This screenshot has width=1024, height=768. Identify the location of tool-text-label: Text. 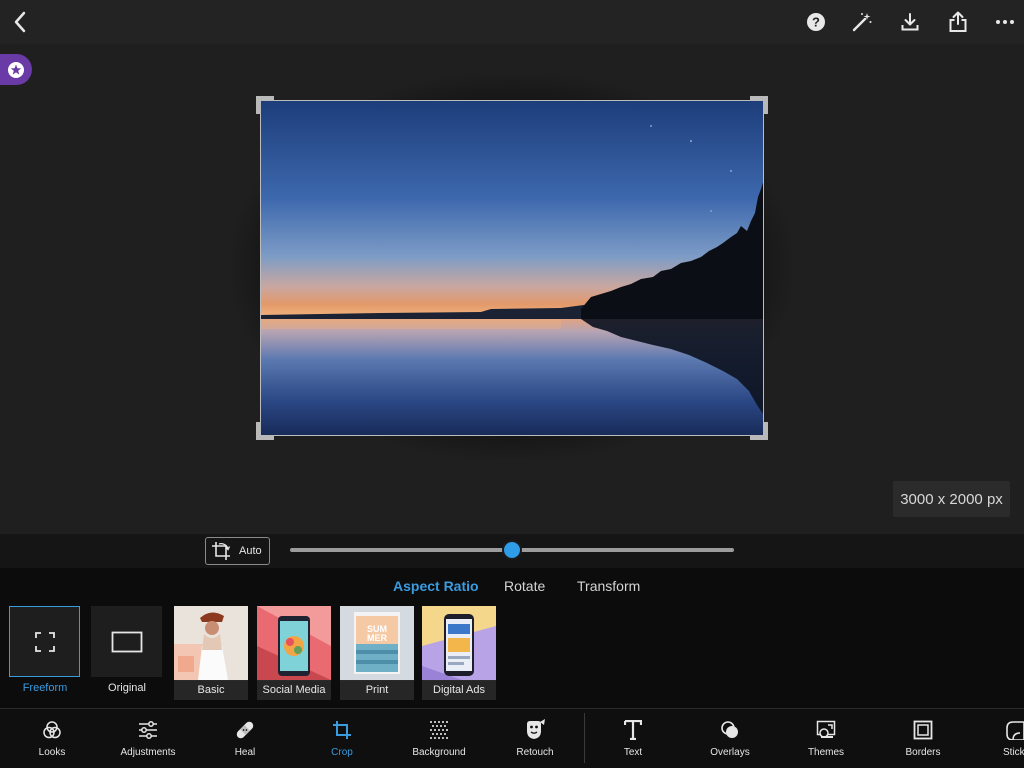
(633, 752).